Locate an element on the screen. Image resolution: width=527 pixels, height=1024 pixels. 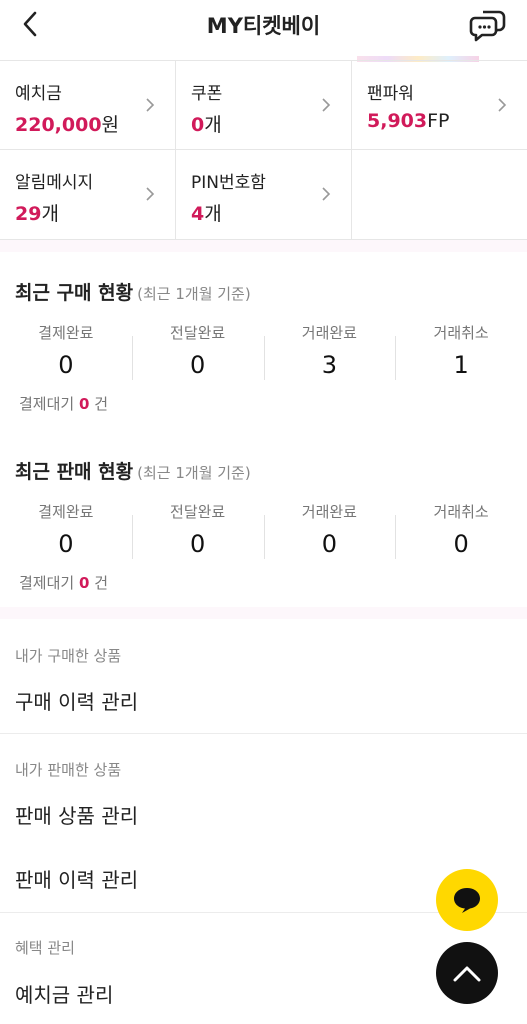
summary-number: 5,903 is located at coordinates (397, 121).